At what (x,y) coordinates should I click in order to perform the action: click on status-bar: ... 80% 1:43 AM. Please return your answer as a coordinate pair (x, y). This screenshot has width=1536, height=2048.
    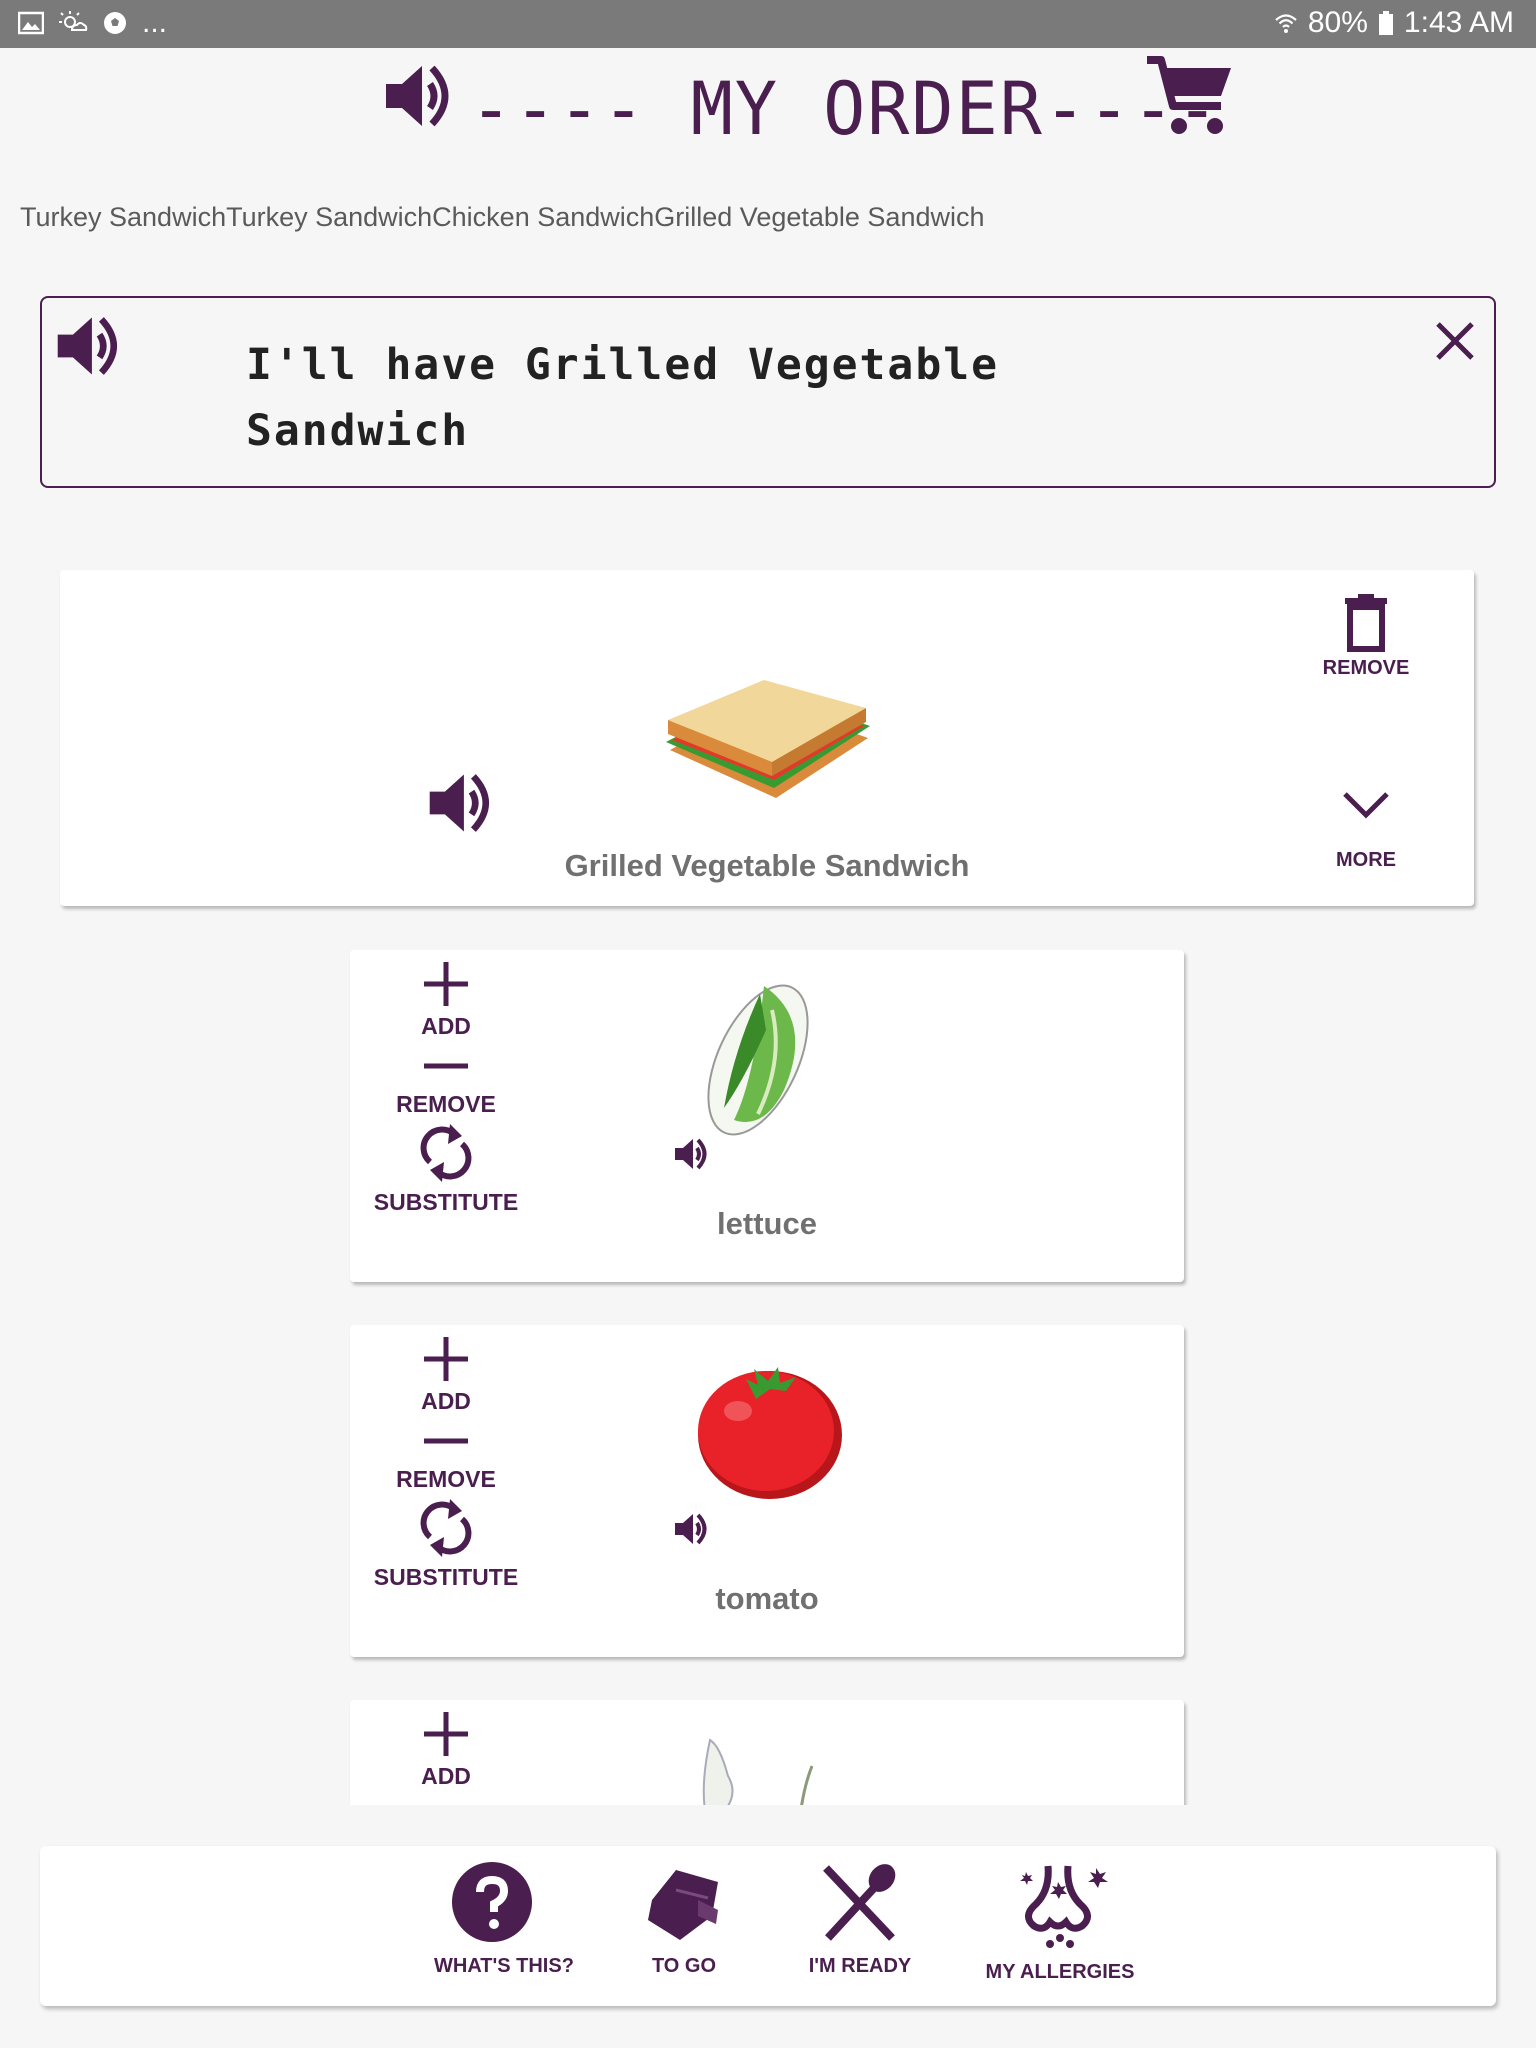
    Looking at the image, I should click on (768, 24).